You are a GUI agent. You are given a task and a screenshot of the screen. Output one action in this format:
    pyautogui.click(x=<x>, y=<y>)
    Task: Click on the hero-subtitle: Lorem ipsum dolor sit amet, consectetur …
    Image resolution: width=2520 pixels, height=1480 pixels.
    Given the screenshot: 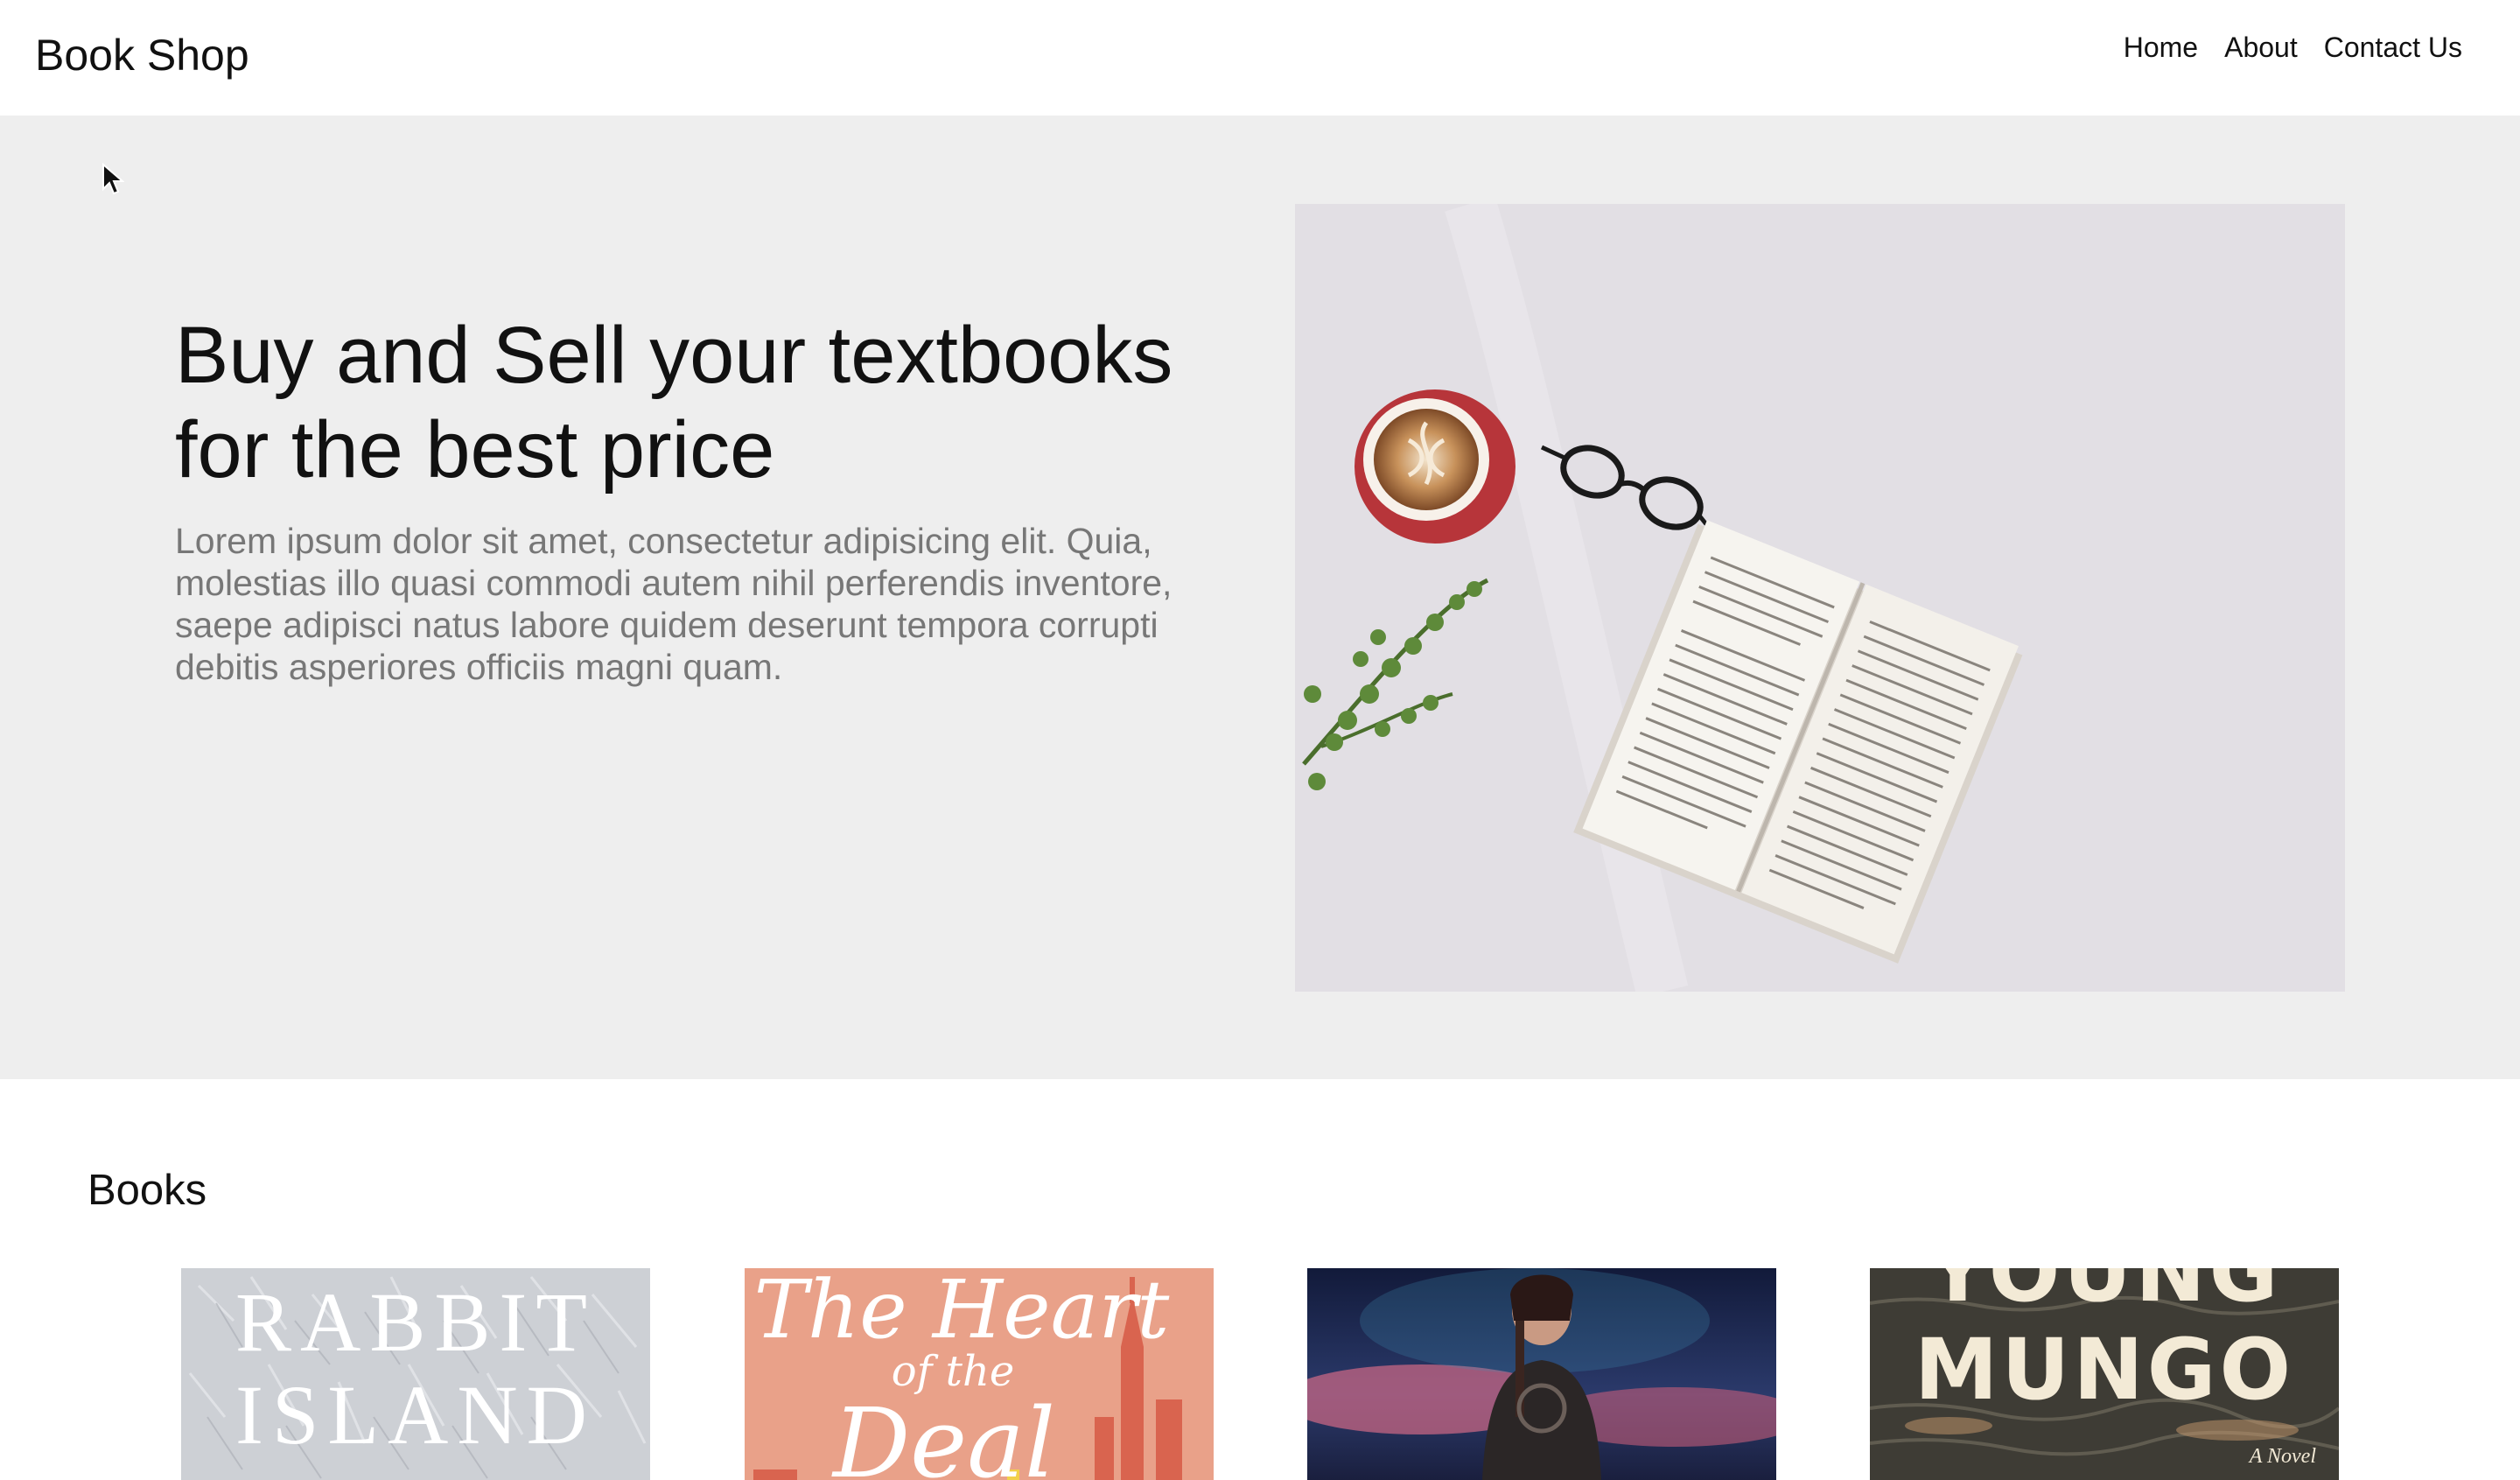 What is the action you would take?
    pyautogui.click(x=673, y=604)
    